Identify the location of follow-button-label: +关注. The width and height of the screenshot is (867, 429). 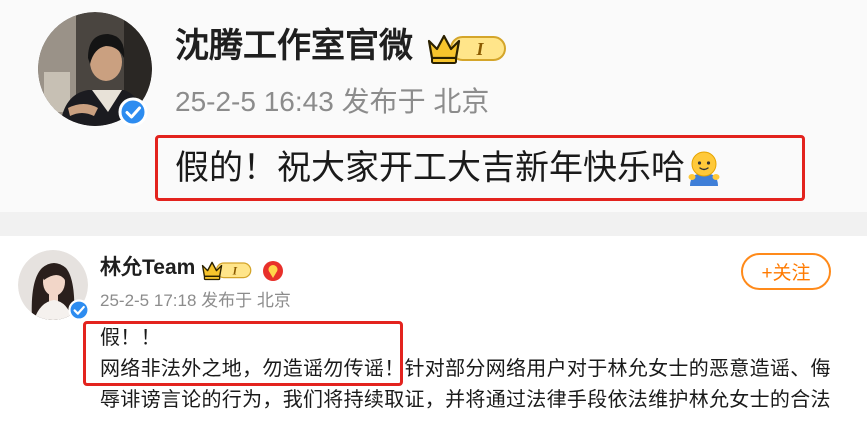
(786, 273).